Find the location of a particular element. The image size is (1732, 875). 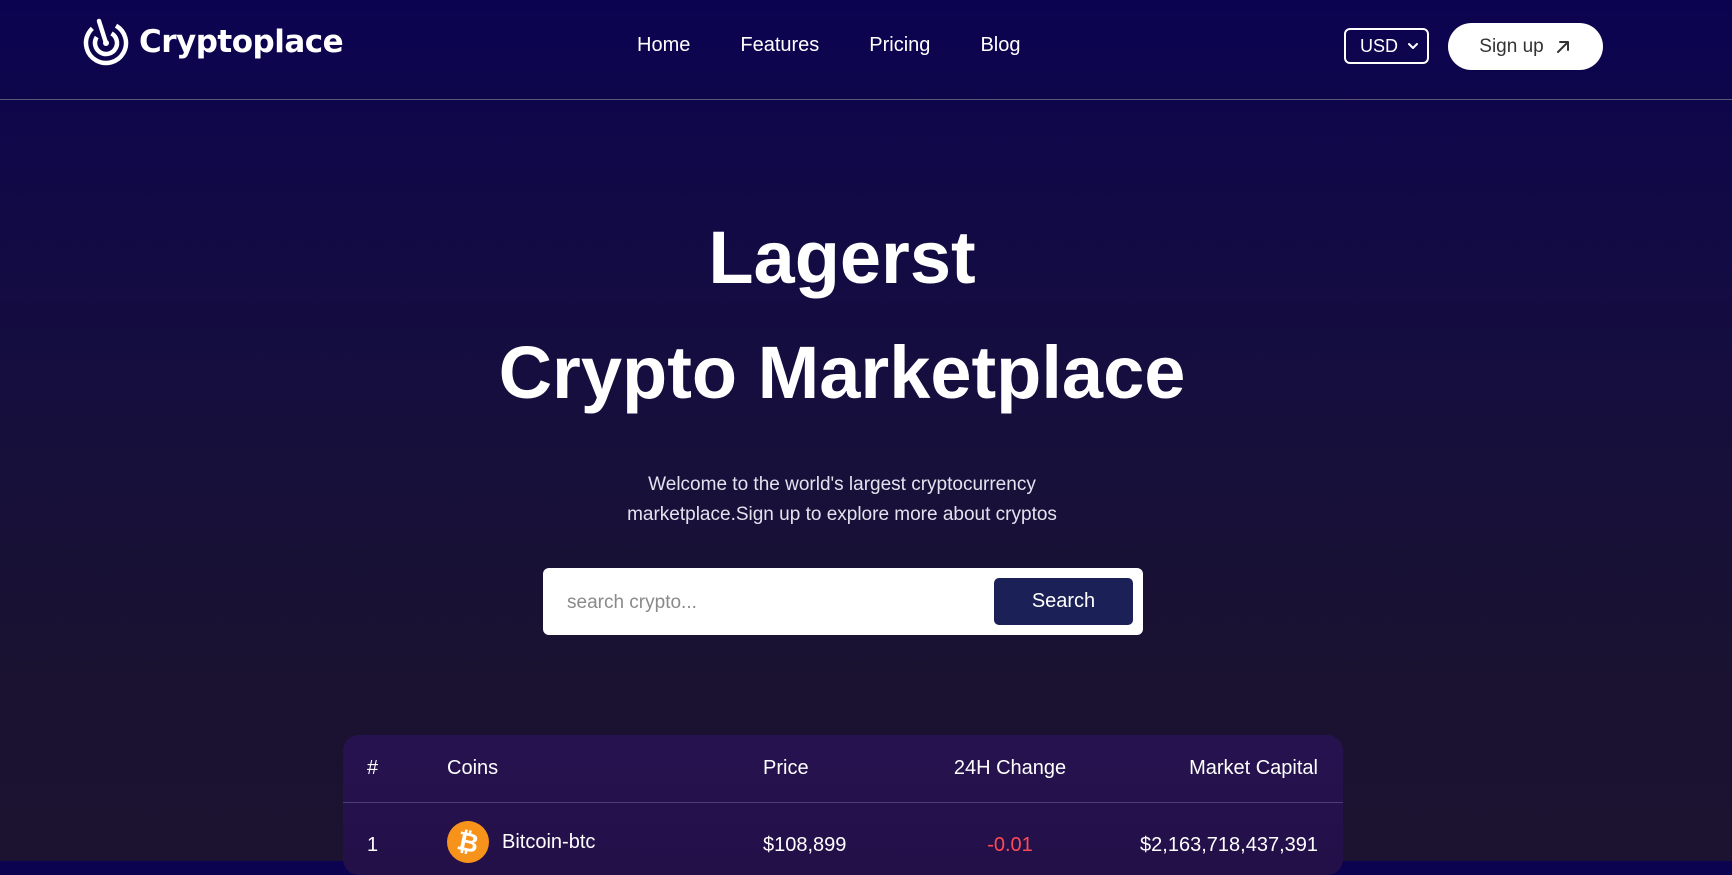

currency-select: USD is located at coordinates (1386, 46).